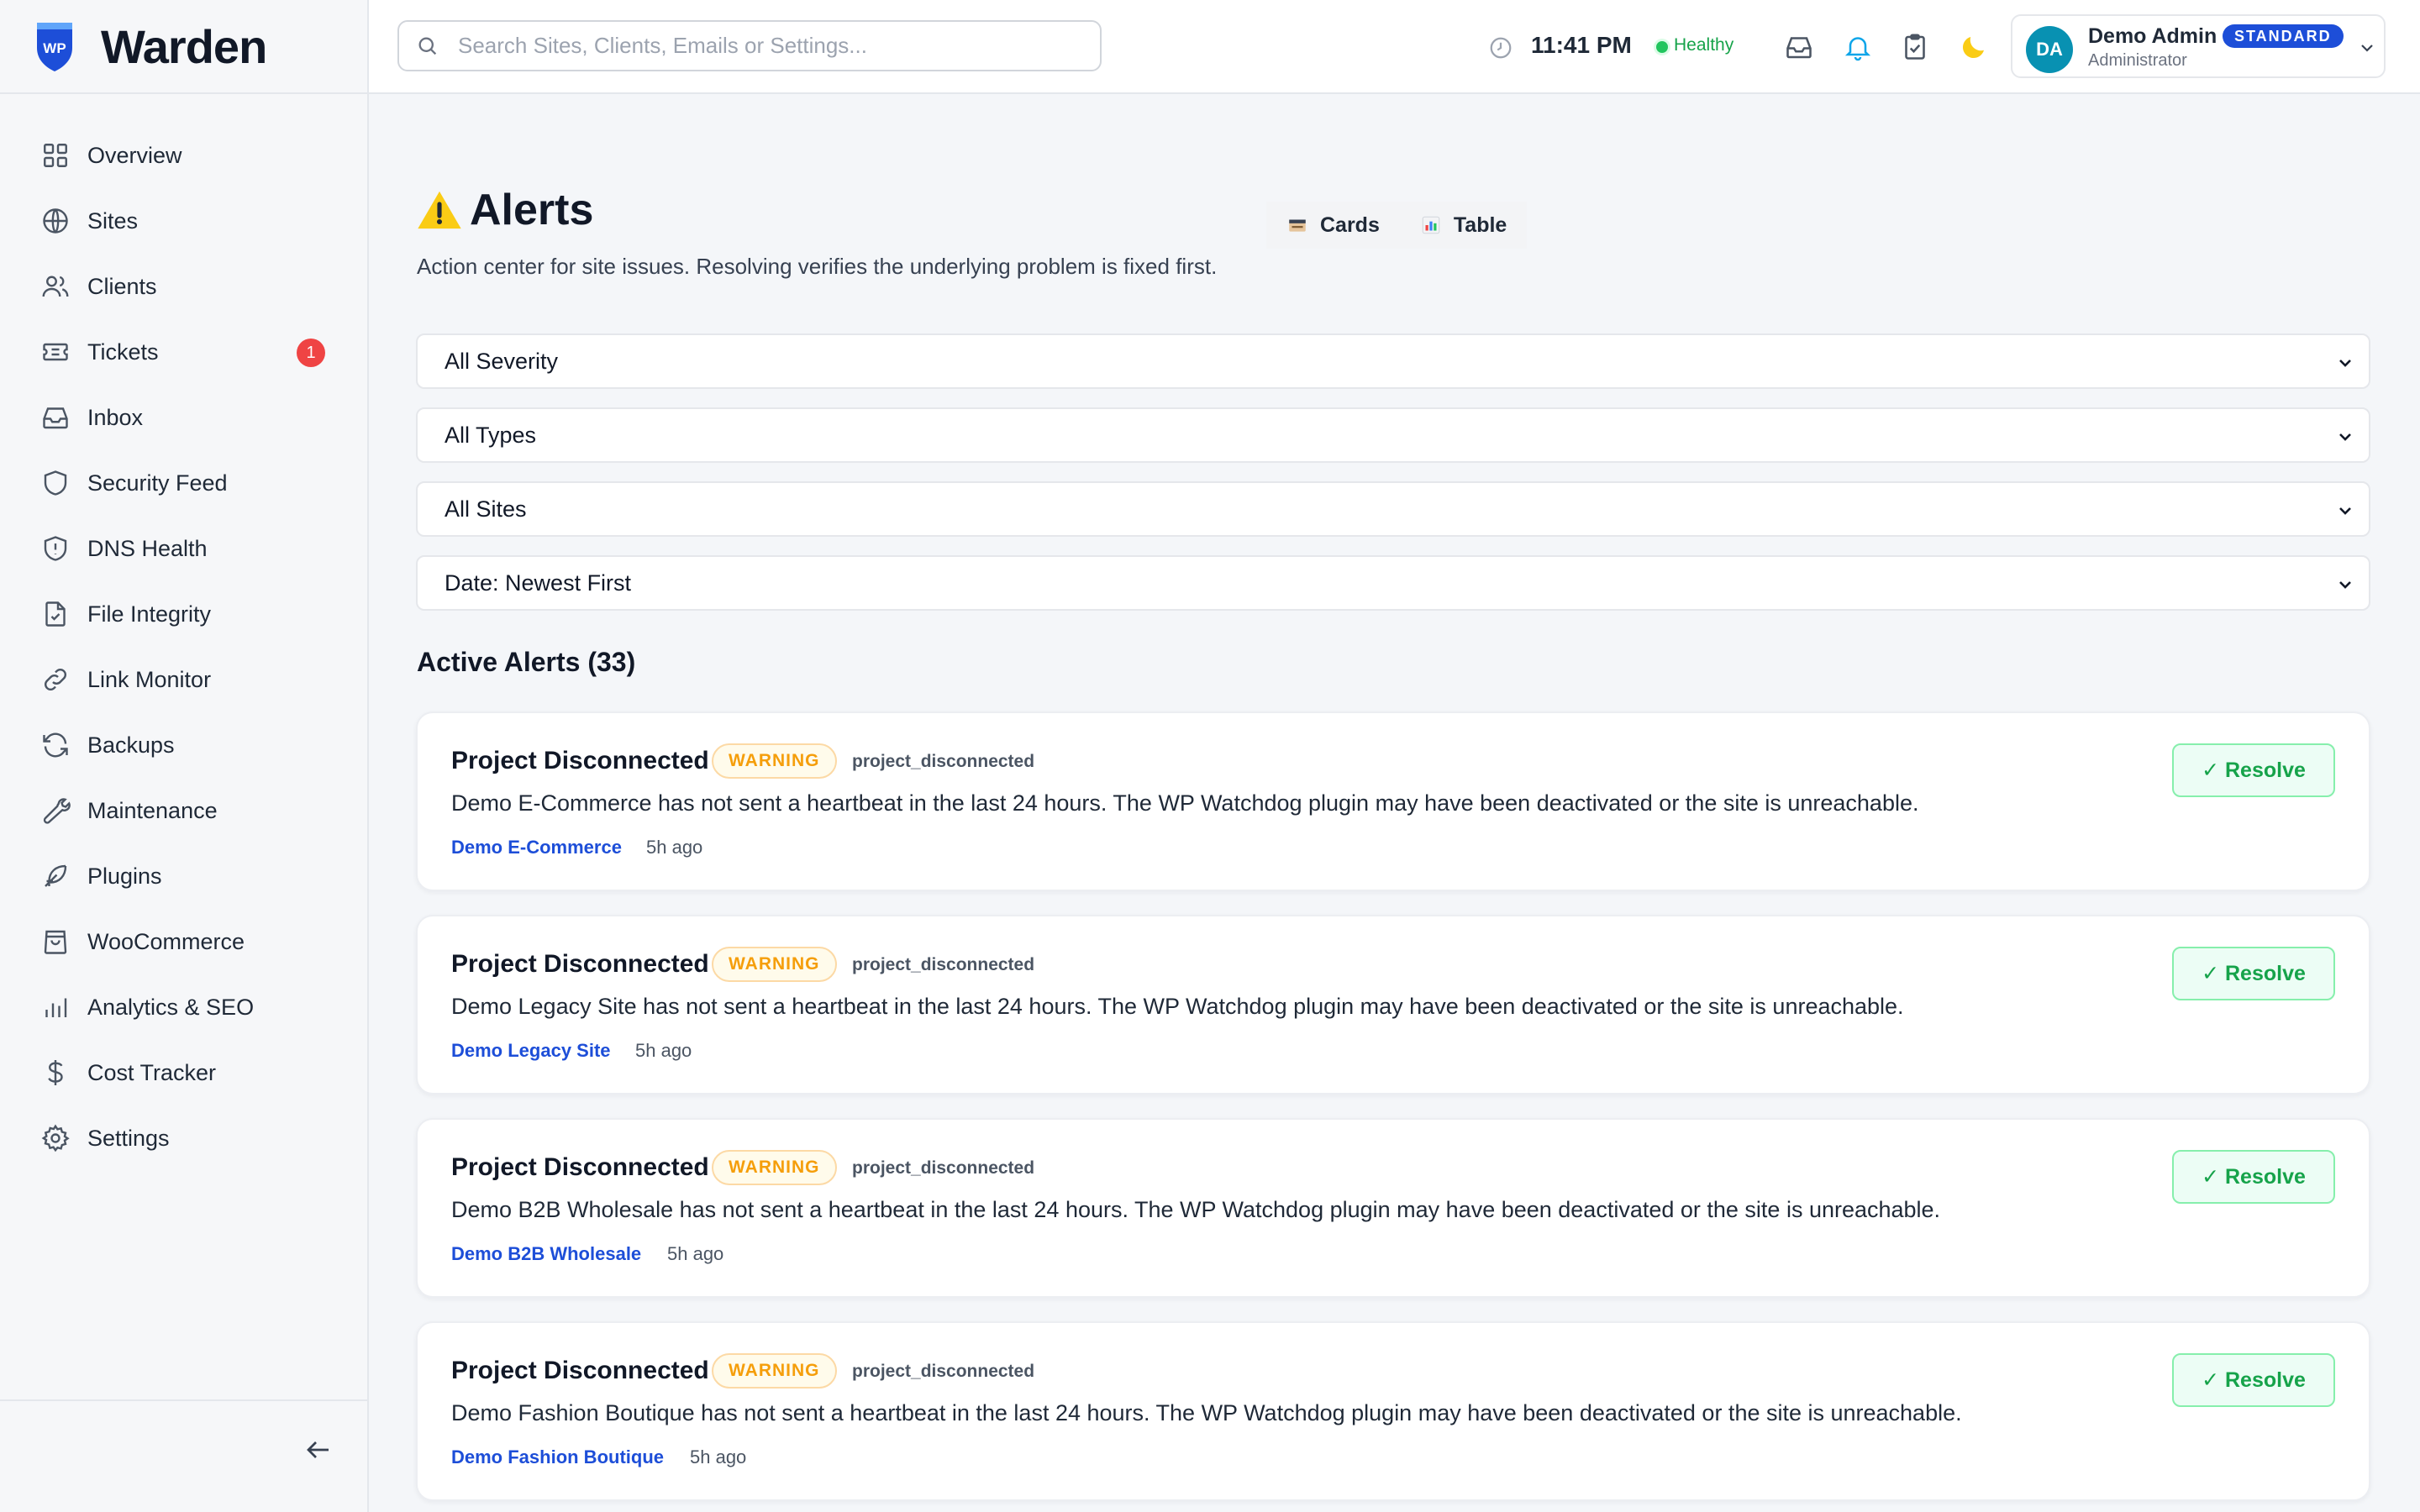  What do you see at coordinates (557, 1457) in the screenshot?
I see `alert-site-link: Demo Fashion Boutique` at bounding box center [557, 1457].